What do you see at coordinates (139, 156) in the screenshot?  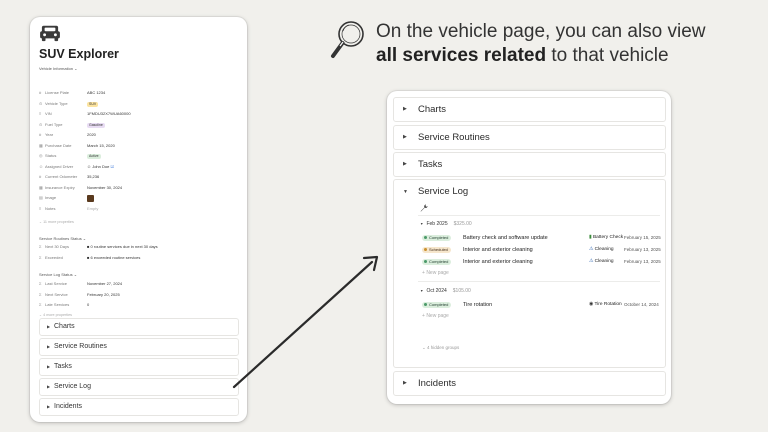 I see `property-status: ◎ Status Active` at bounding box center [139, 156].